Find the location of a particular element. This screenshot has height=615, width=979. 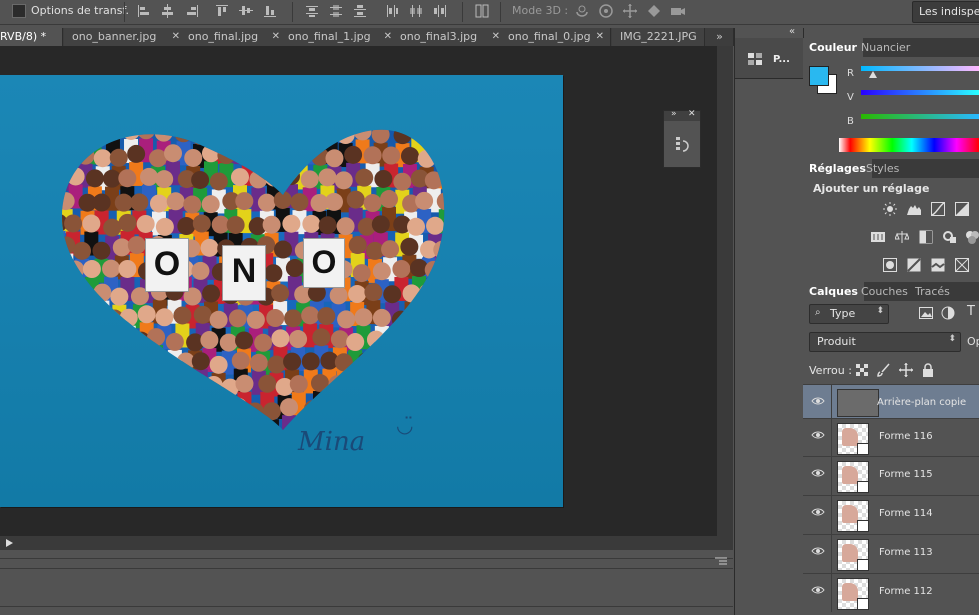

doc-tab: ono_banner.jpg ✕ is located at coordinates (125, 37).